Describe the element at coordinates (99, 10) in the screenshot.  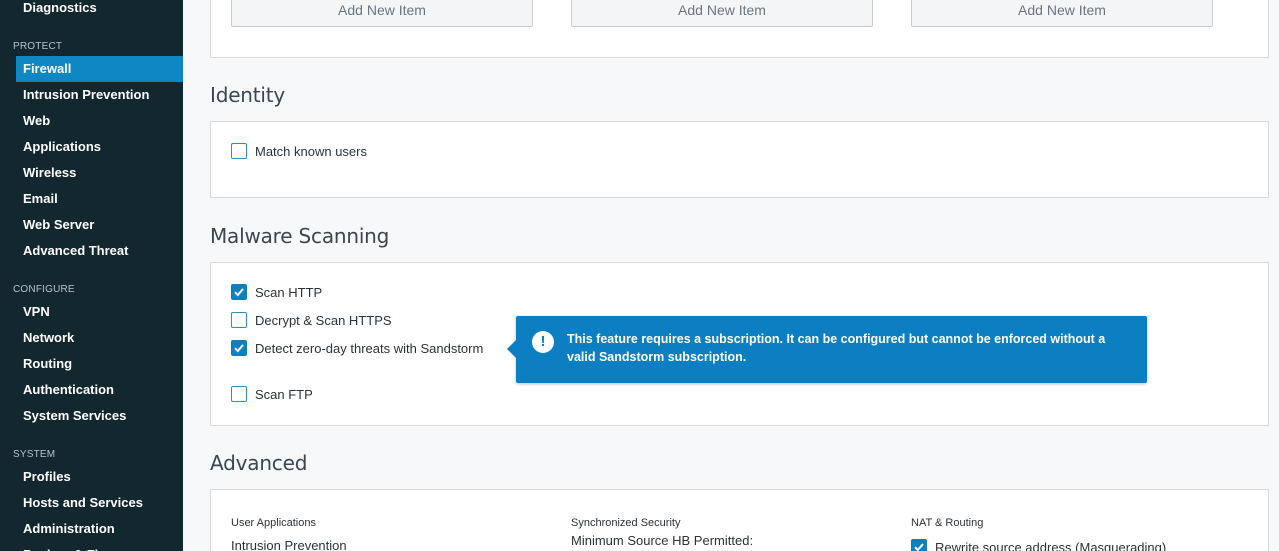
I see `sidebar-item-diagnostics: Diagnostics` at that location.